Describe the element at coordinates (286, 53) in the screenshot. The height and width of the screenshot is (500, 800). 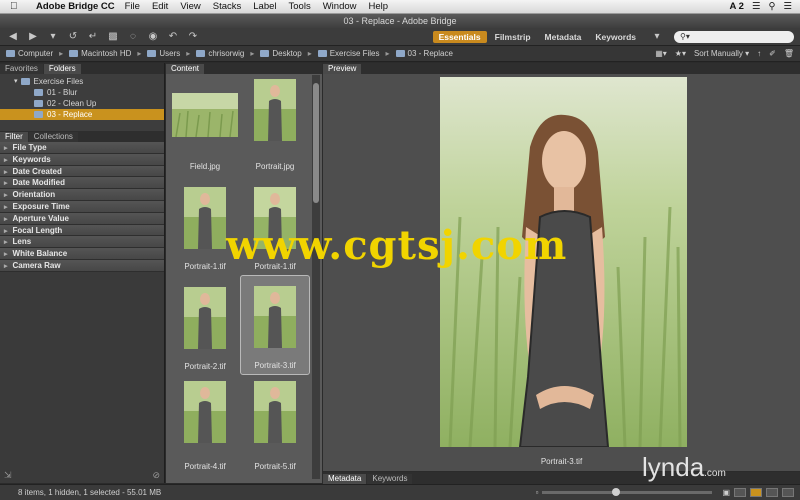
I see `breadcrumb-desktop: Desktop ▸` at that location.